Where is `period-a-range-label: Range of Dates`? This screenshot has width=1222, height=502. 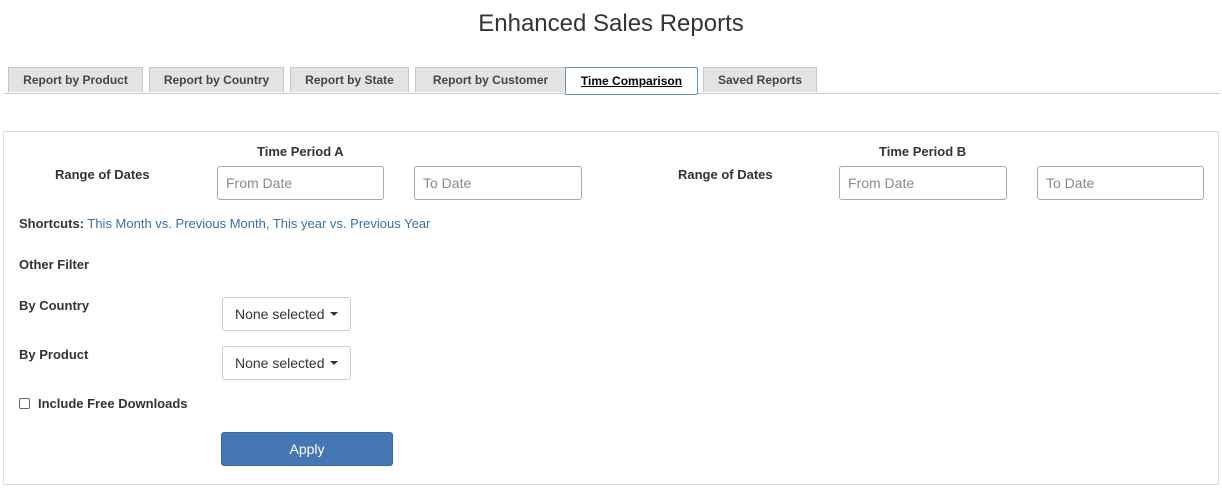
period-a-range-label: Range of Dates is located at coordinates (102, 174).